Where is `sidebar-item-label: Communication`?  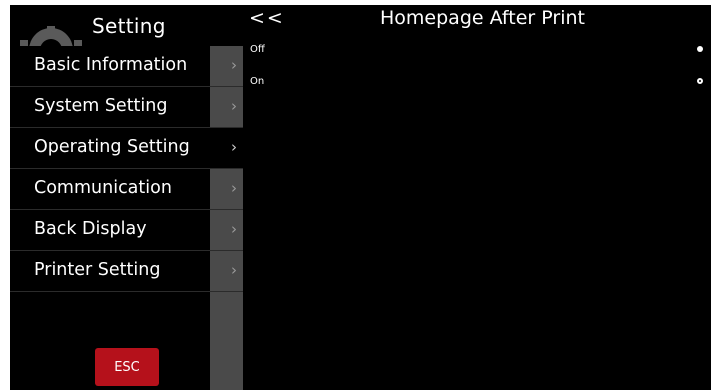
sidebar-item-label: Communication is located at coordinates (103, 188).